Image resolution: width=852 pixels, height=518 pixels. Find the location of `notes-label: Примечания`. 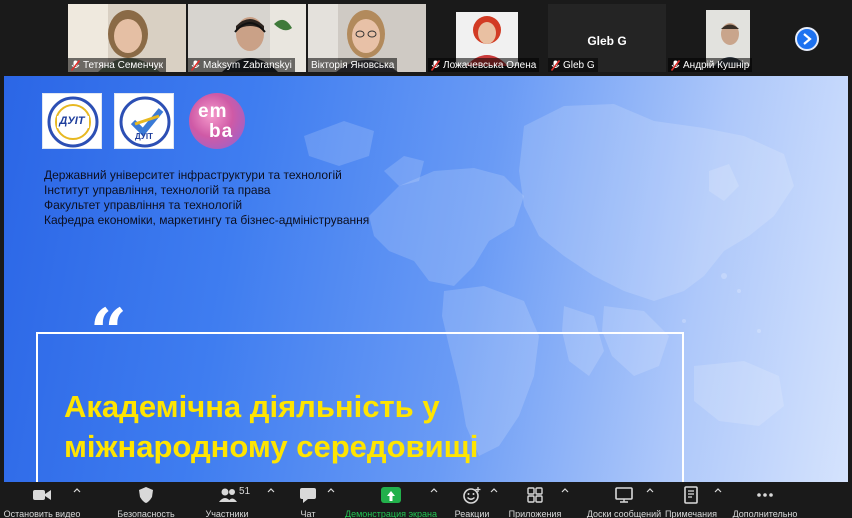

notes-label: Примечания is located at coordinates (691, 513).